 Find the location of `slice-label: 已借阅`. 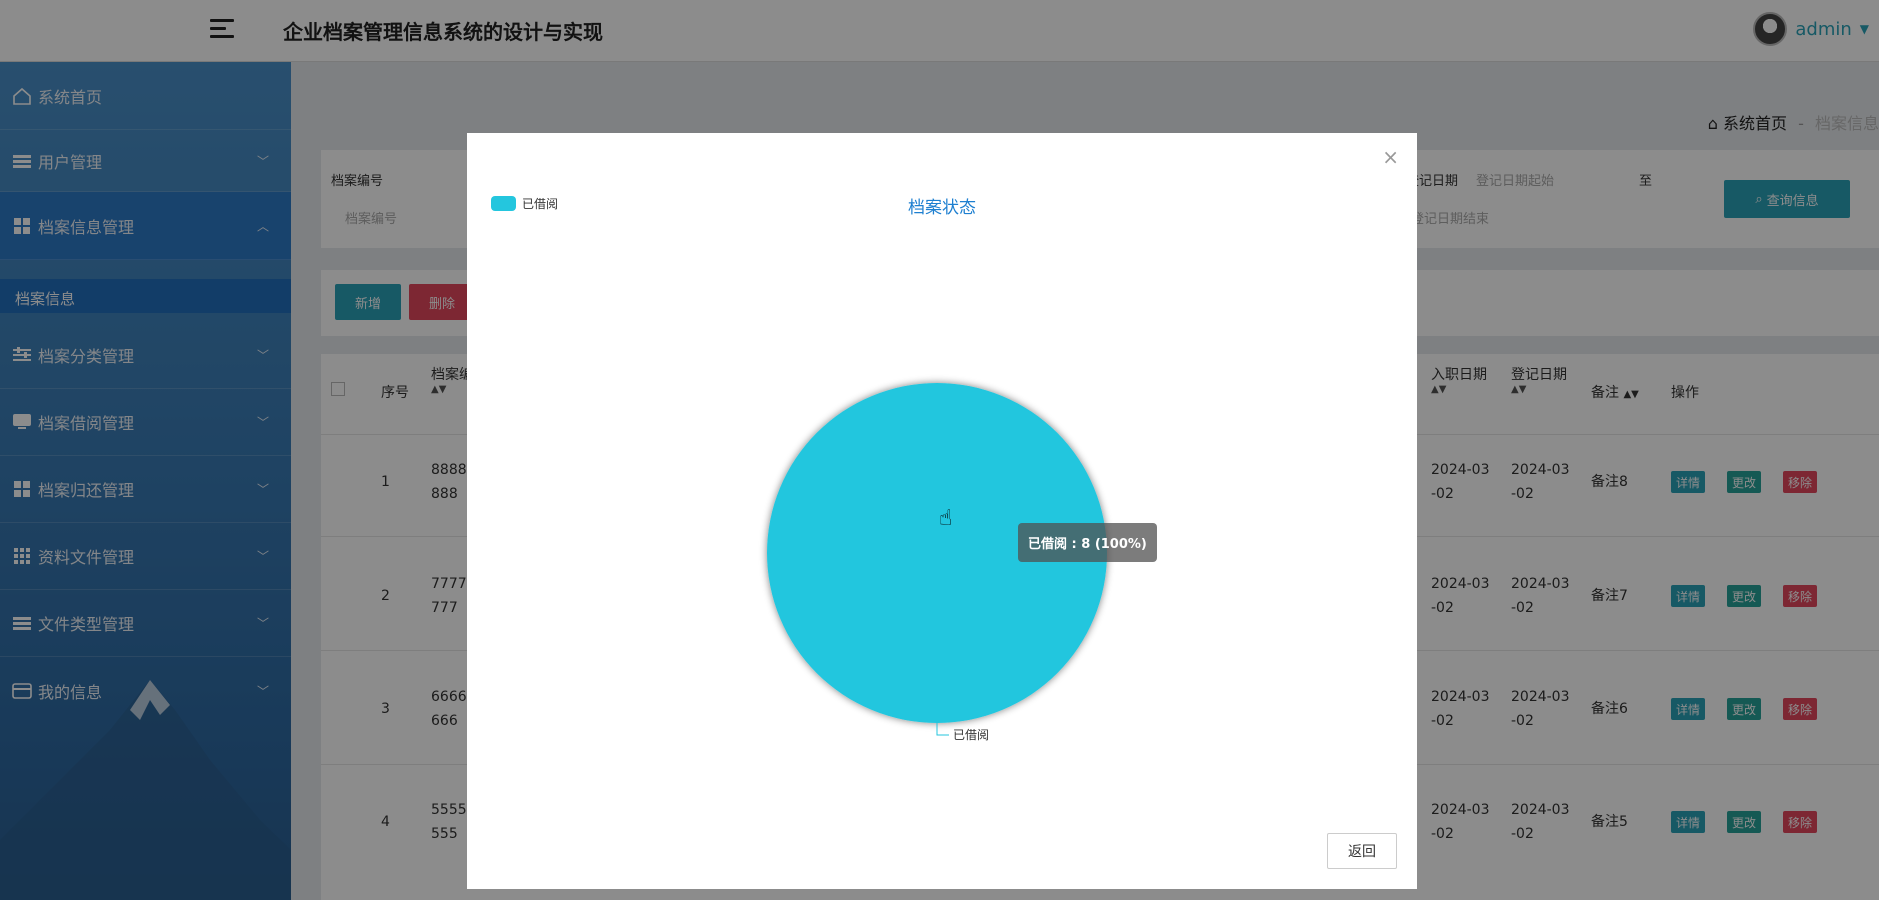

slice-label: 已借阅 is located at coordinates (971, 735).